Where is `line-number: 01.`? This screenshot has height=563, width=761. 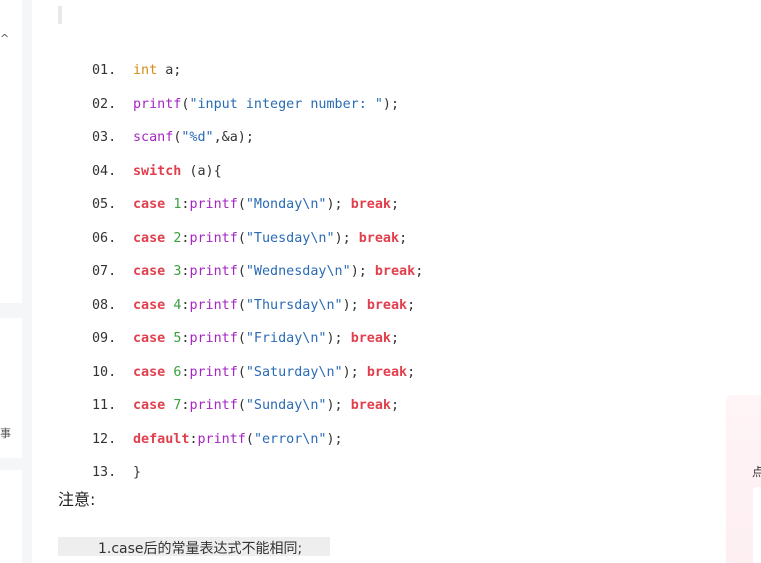
line-number: 01. is located at coordinates (104, 70).